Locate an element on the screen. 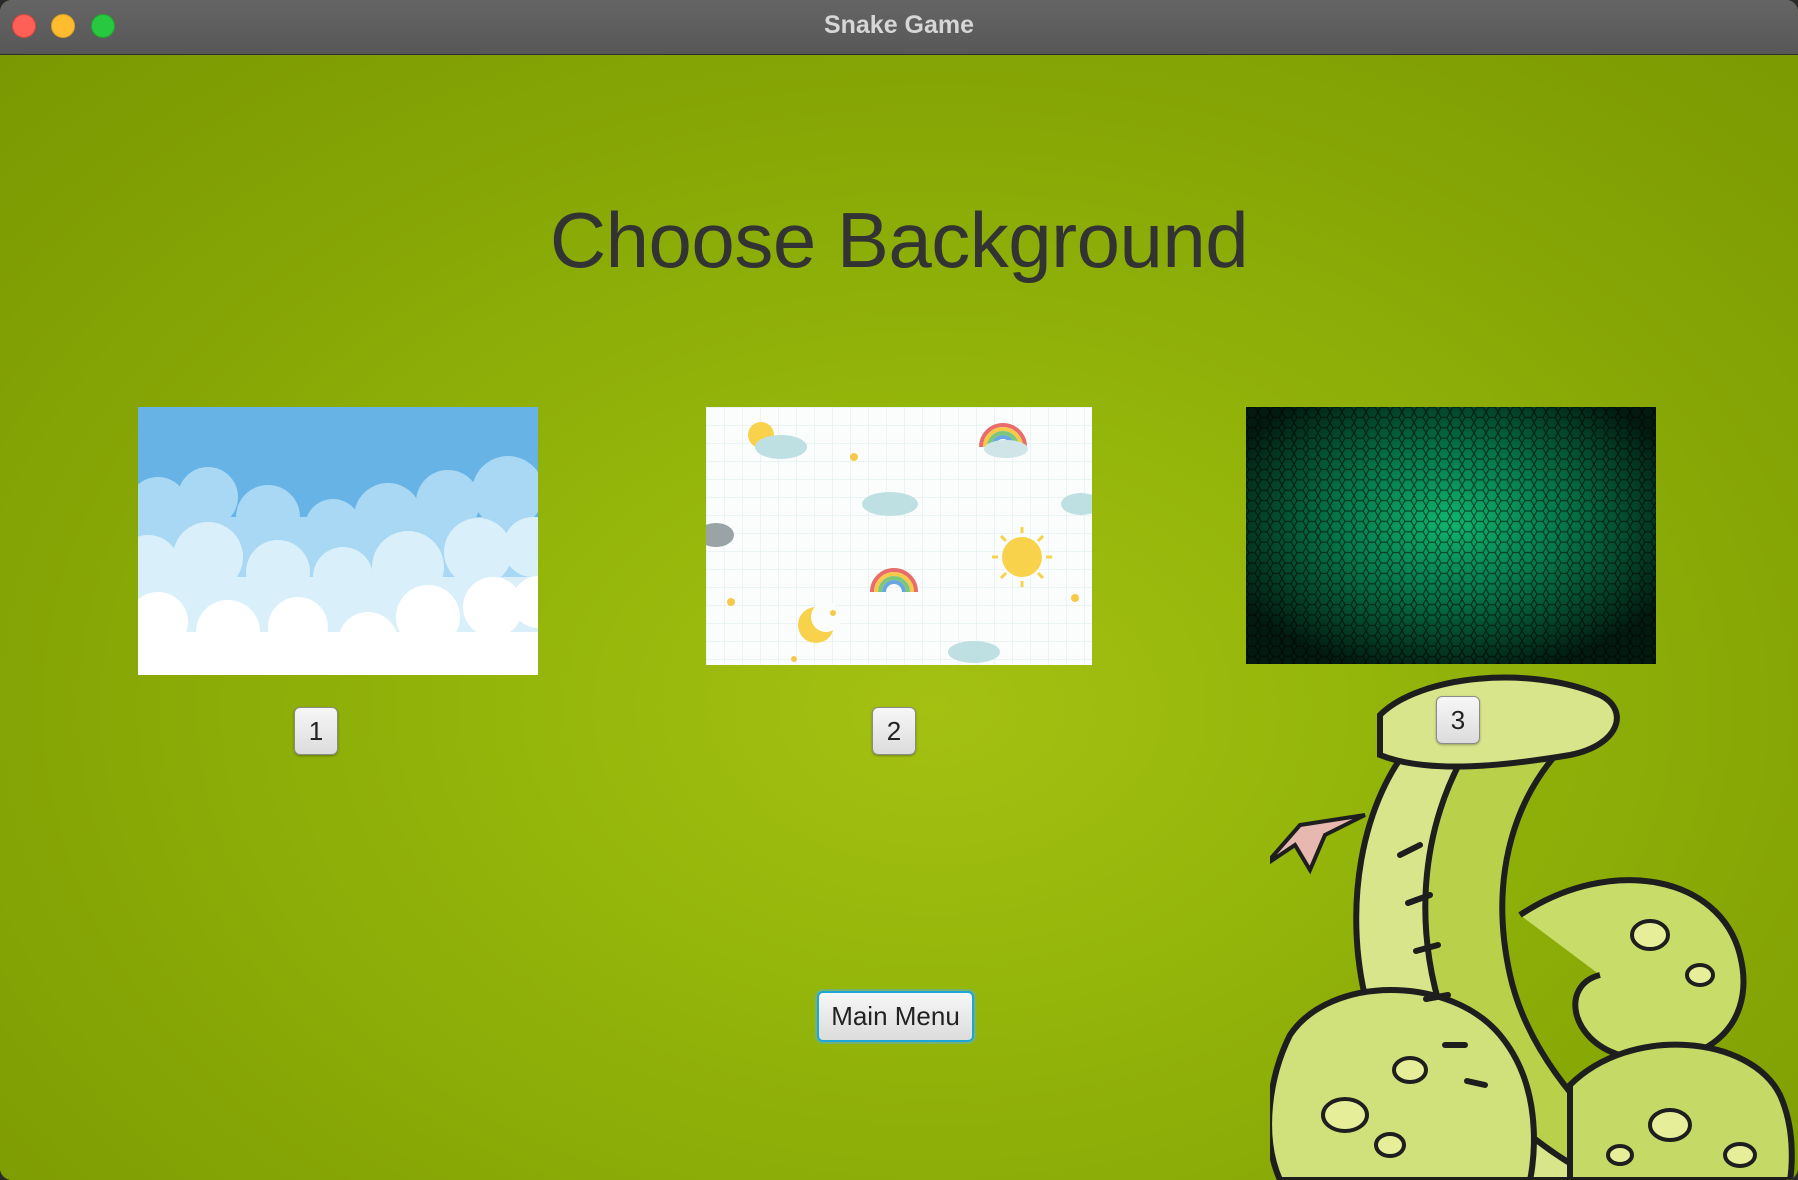 The image size is (1798, 1180). background-1-button: 1 is located at coordinates (316, 731).